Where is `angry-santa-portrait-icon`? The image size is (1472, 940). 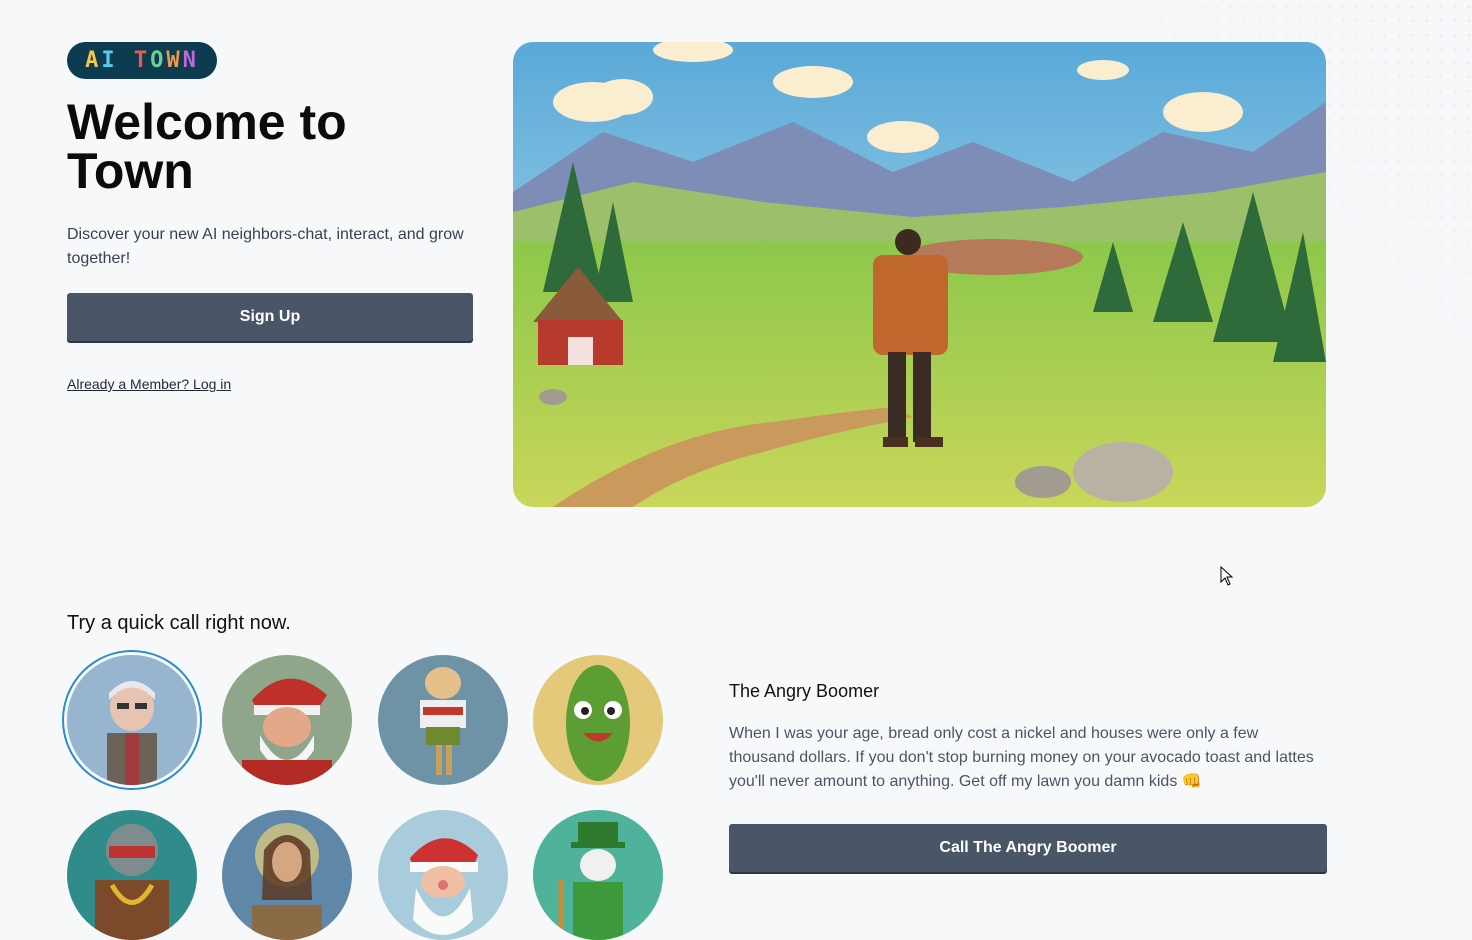 angry-santa-portrait-icon is located at coordinates (287, 720).